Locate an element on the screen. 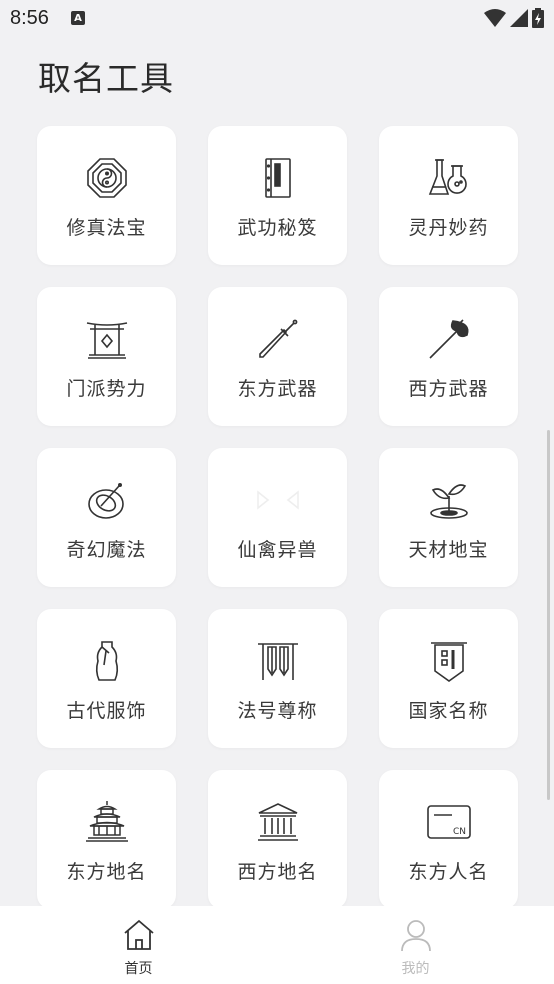  tool-card-gudai-fushi: 古代服饰 is located at coordinates (106, 678).